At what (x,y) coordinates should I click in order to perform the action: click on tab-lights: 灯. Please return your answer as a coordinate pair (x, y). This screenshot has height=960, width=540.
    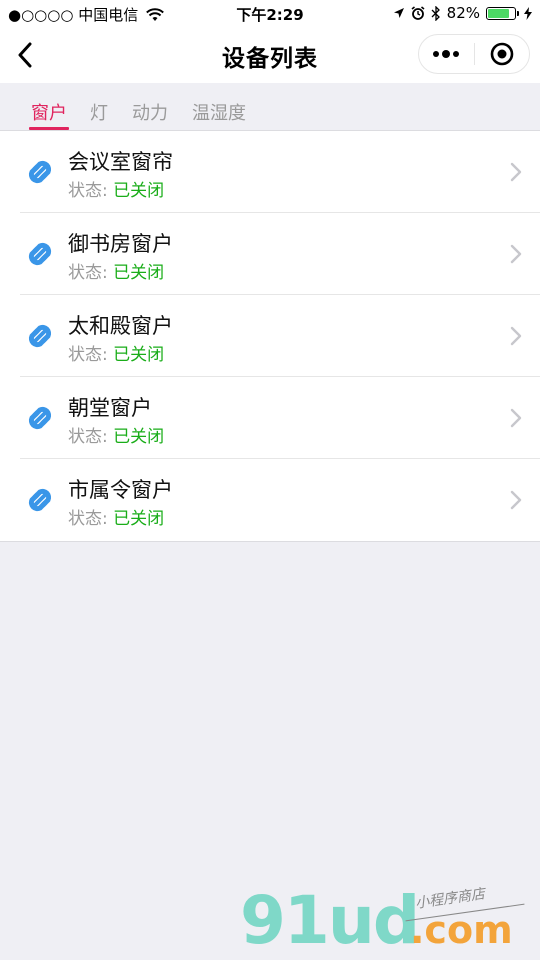
    Looking at the image, I should click on (99, 112).